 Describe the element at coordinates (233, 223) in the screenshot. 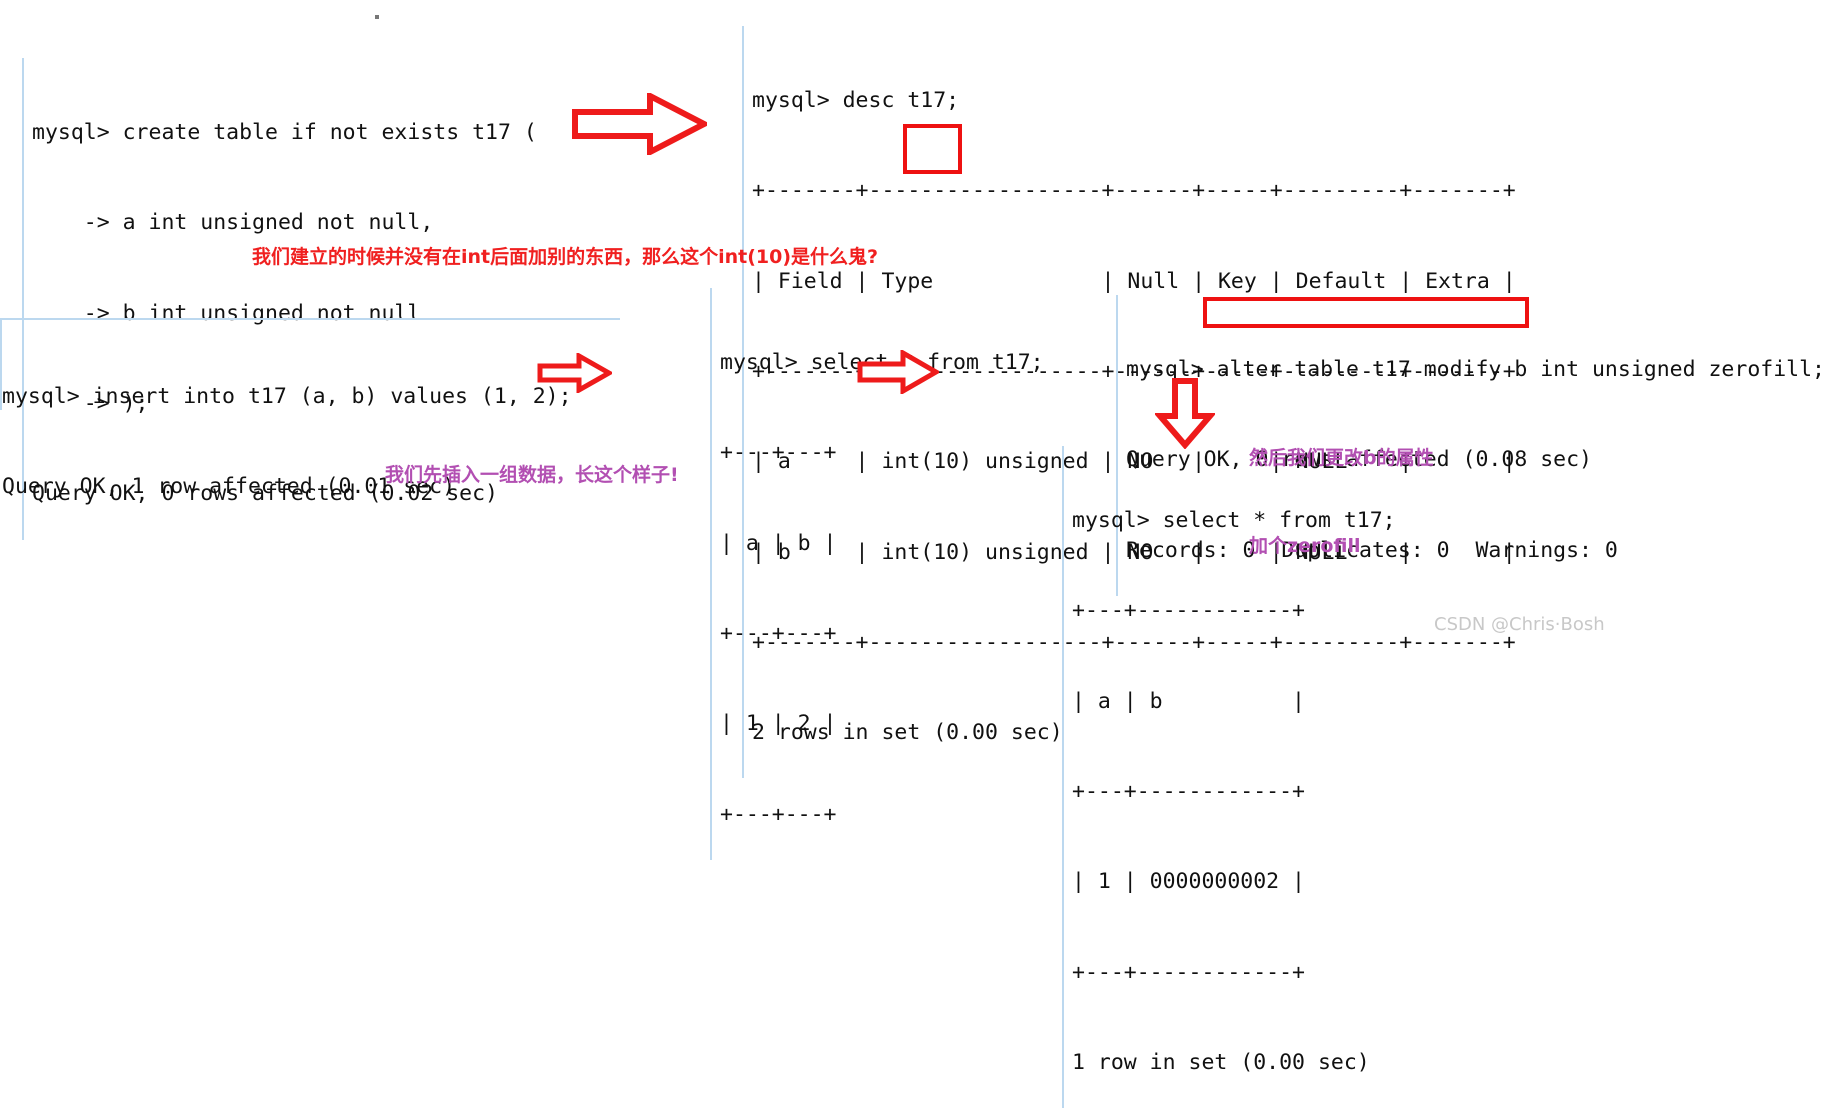

I see `terminal-line: -> a int unsigned not null,` at that location.